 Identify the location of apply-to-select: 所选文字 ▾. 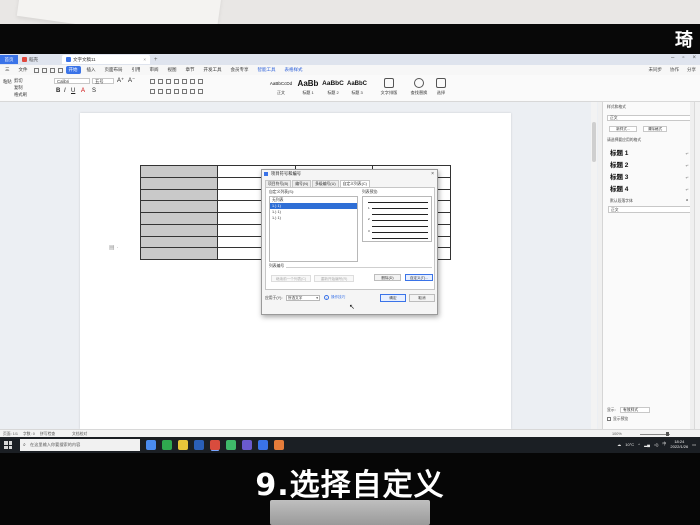
(303, 298).